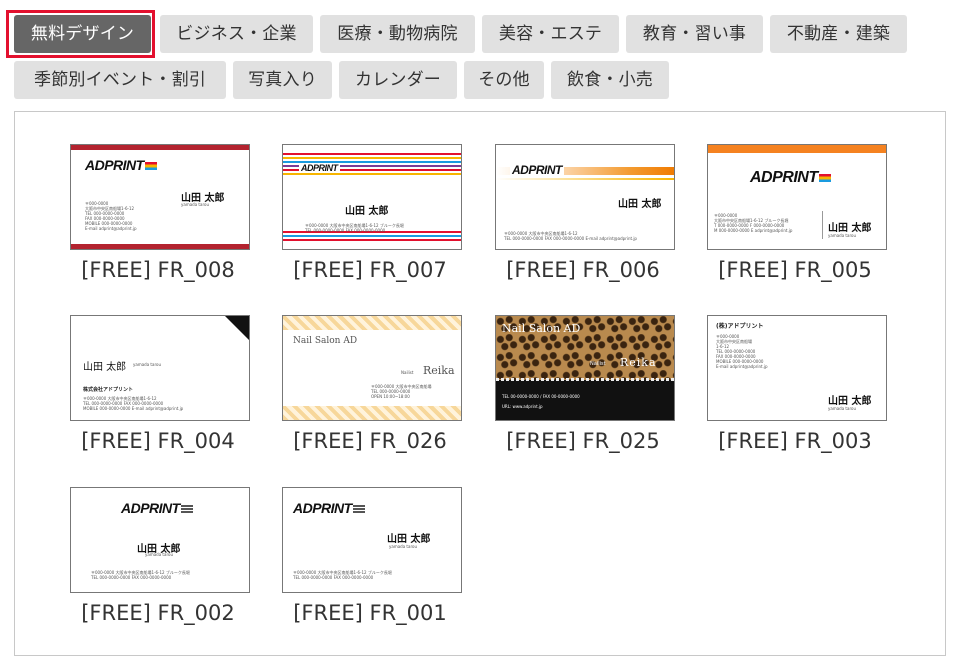 Image resolution: width=954 pixels, height=656 pixels. What do you see at coordinates (550, 34) in the screenshot?
I see `category-tab-beauty: 美容・エステ` at bounding box center [550, 34].